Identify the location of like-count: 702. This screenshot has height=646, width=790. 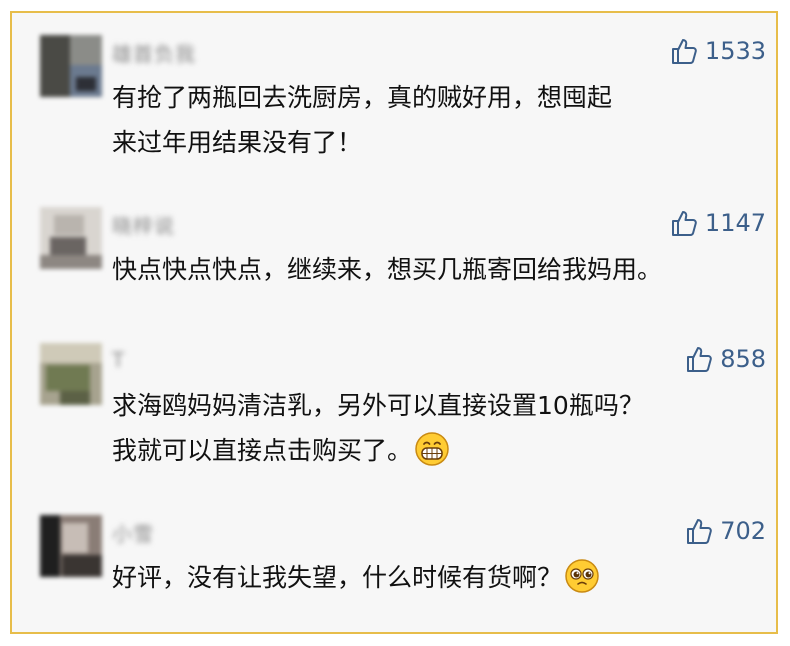
(743, 531).